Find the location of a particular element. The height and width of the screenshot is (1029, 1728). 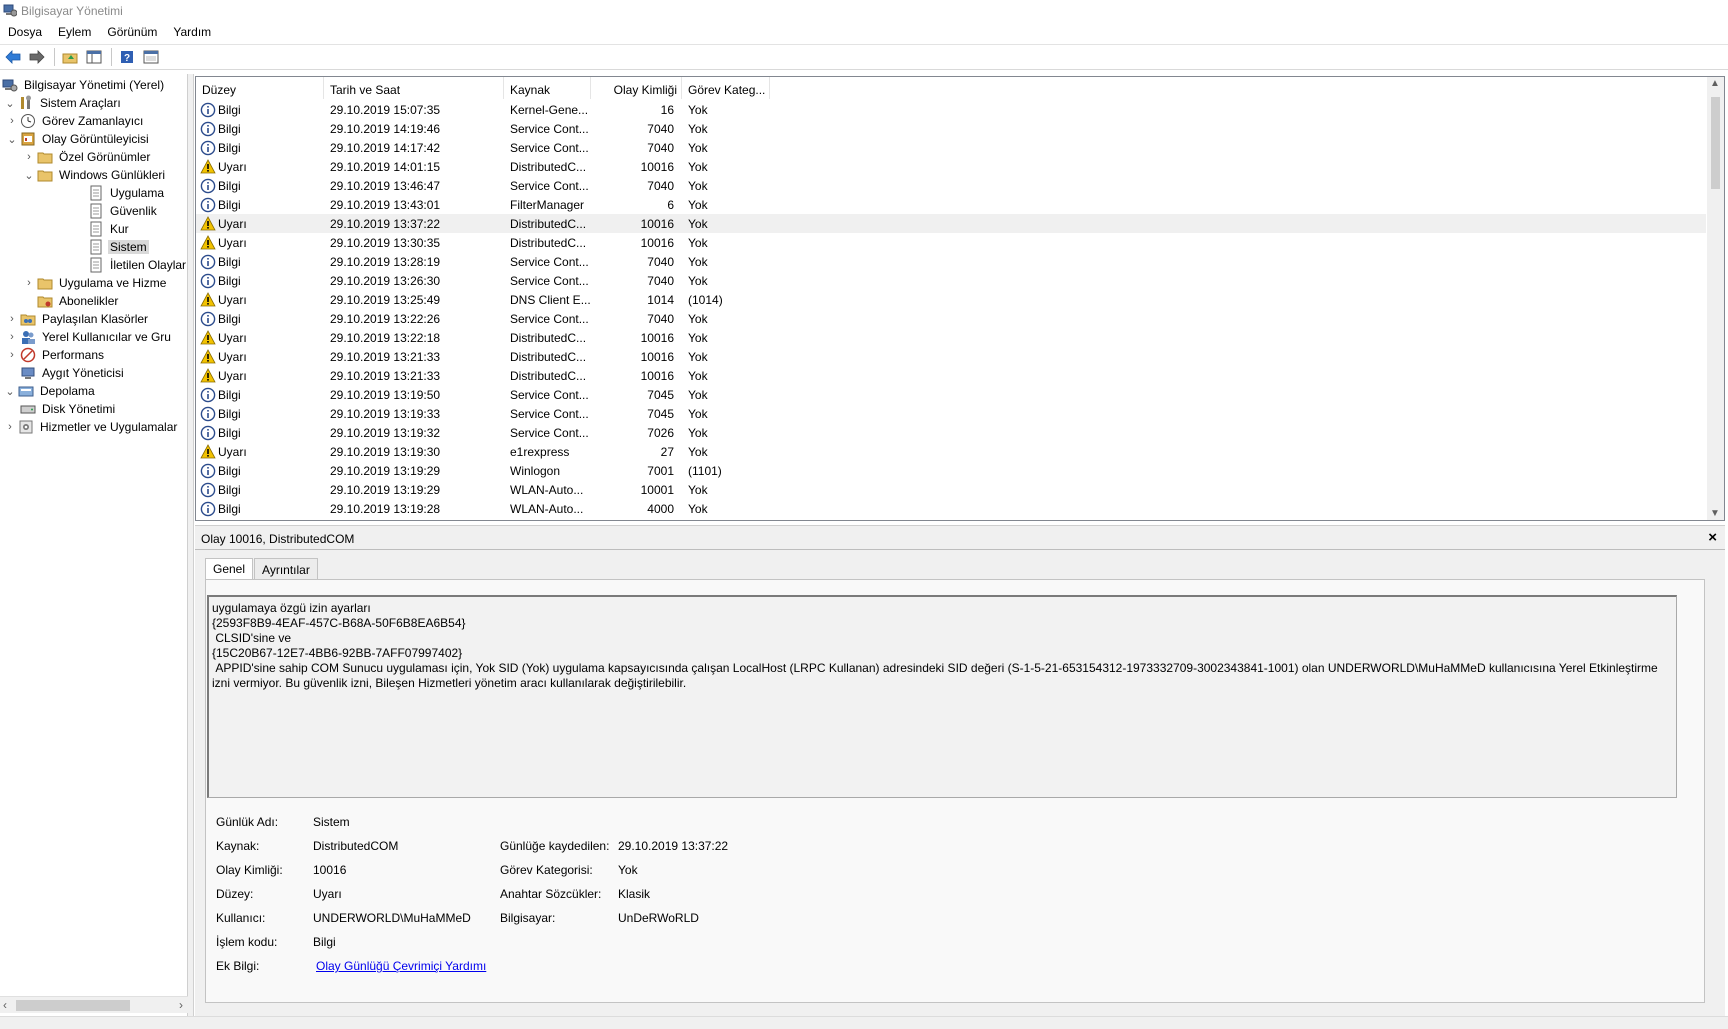

folder-icon is located at coordinates (45, 176).